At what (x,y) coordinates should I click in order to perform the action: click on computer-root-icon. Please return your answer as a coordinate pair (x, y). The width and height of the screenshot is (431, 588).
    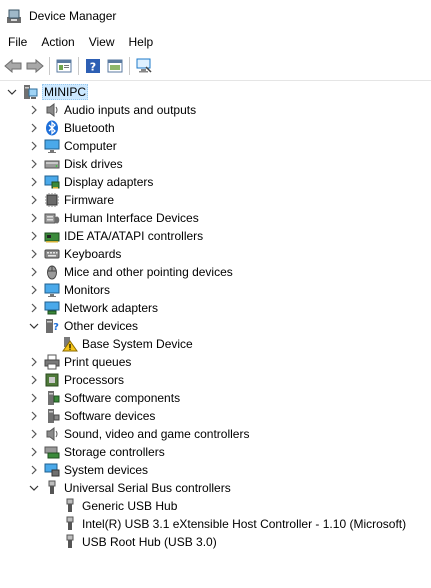
    Looking at the image, I should click on (30, 92).